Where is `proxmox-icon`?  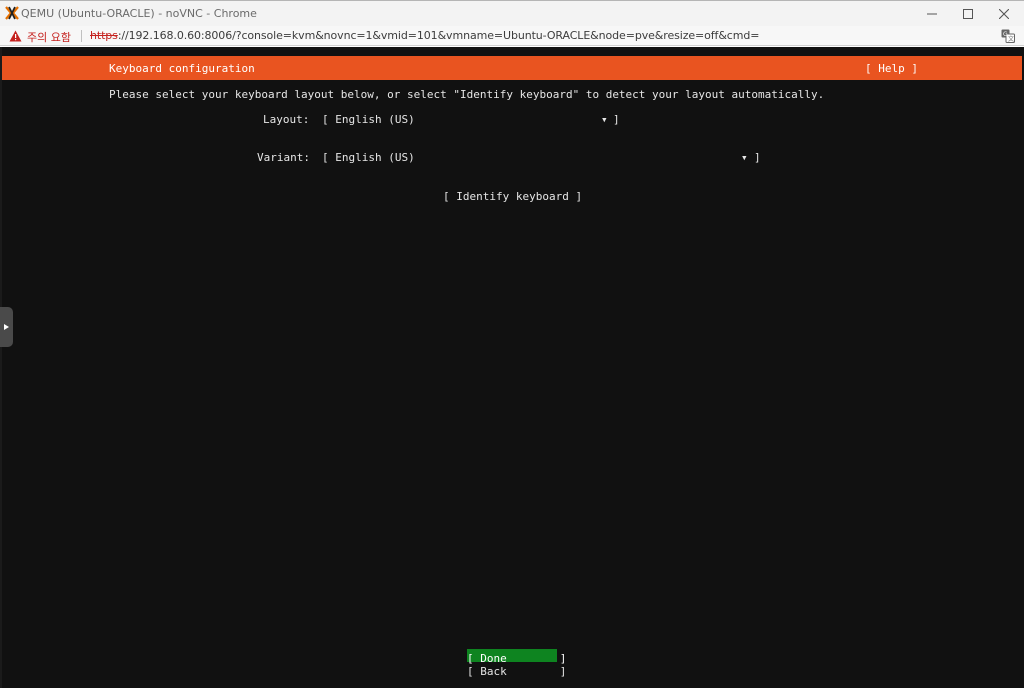 proxmox-icon is located at coordinates (12, 13).